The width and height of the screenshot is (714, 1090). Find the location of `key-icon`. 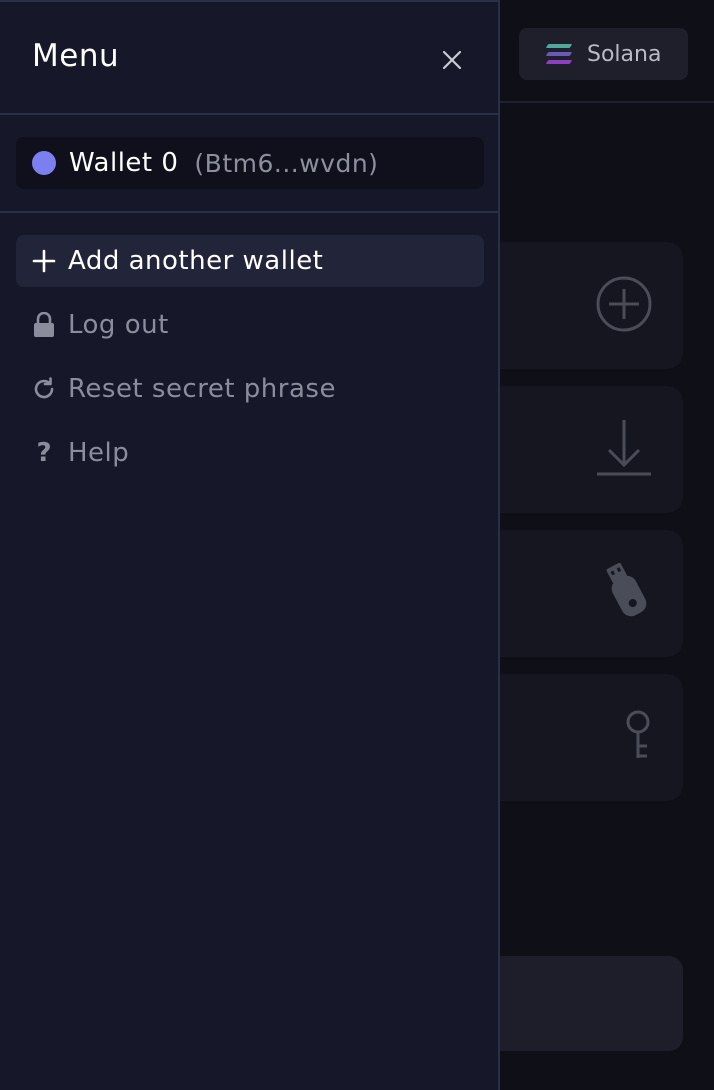

key-icon is located at coordinates (638, 738).